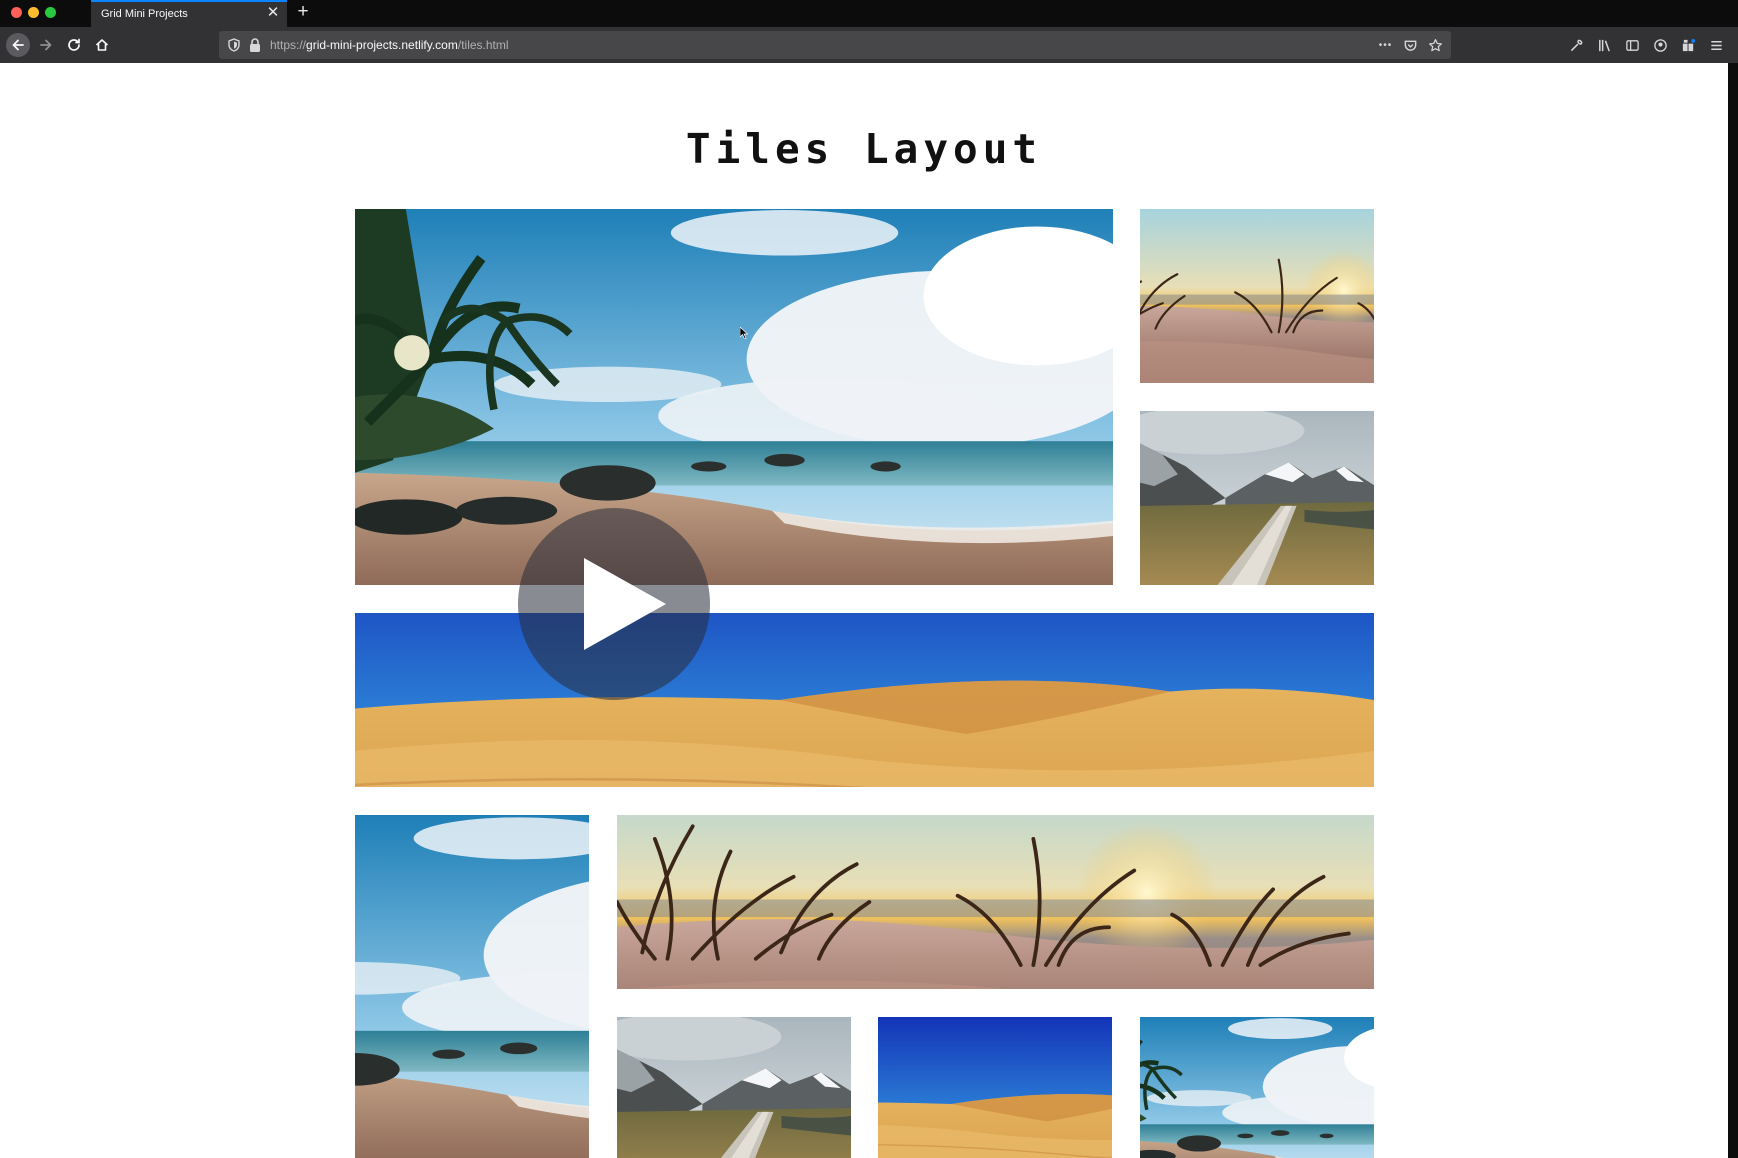  I want to click on tab-close-icon: ✕, so click(273, 13).